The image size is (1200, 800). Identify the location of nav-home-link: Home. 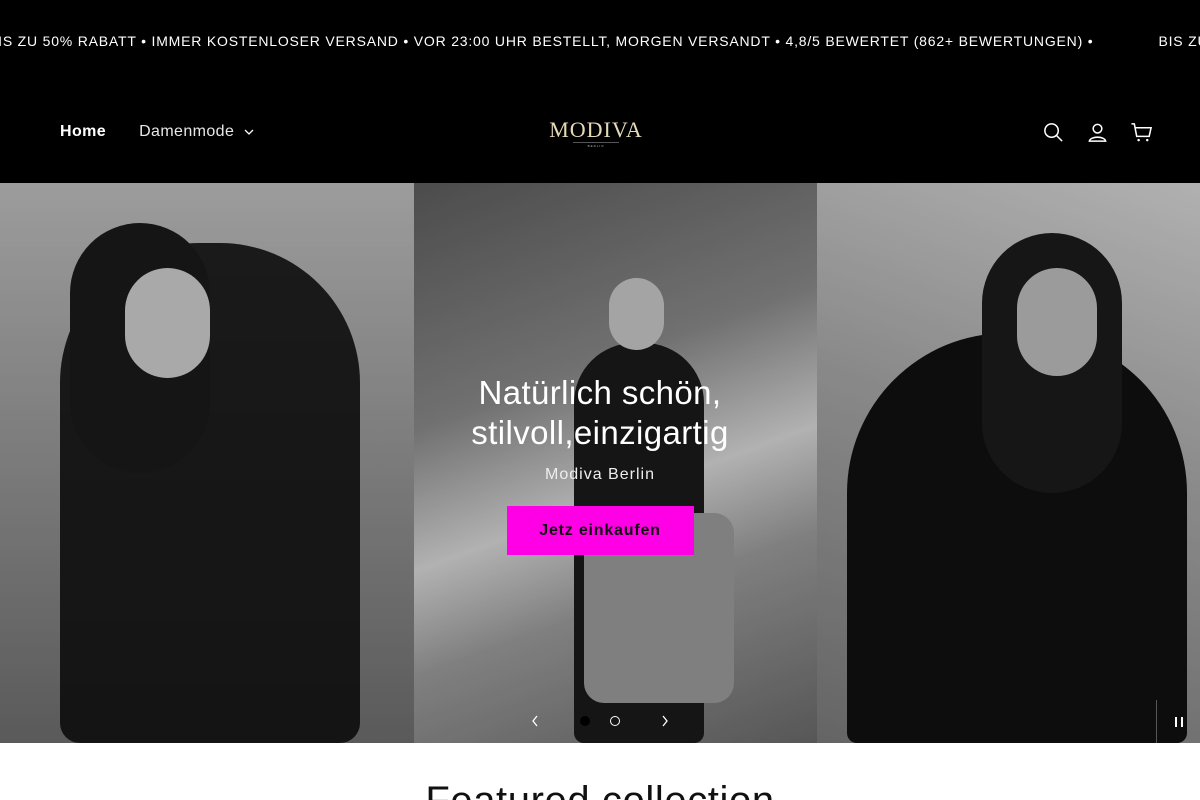
(83, 132).